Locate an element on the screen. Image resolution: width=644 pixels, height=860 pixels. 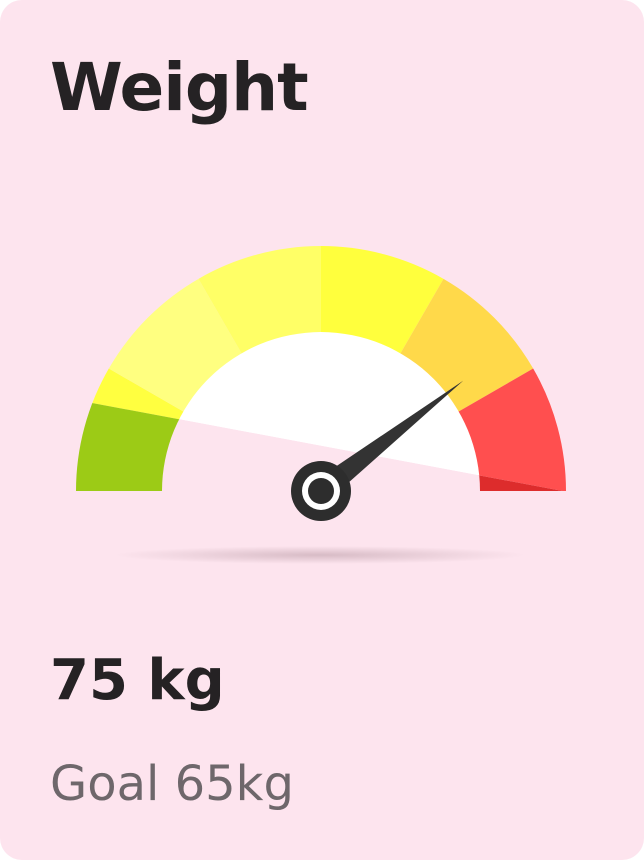
gauge-hub-center is located at coordinates (321, 491).